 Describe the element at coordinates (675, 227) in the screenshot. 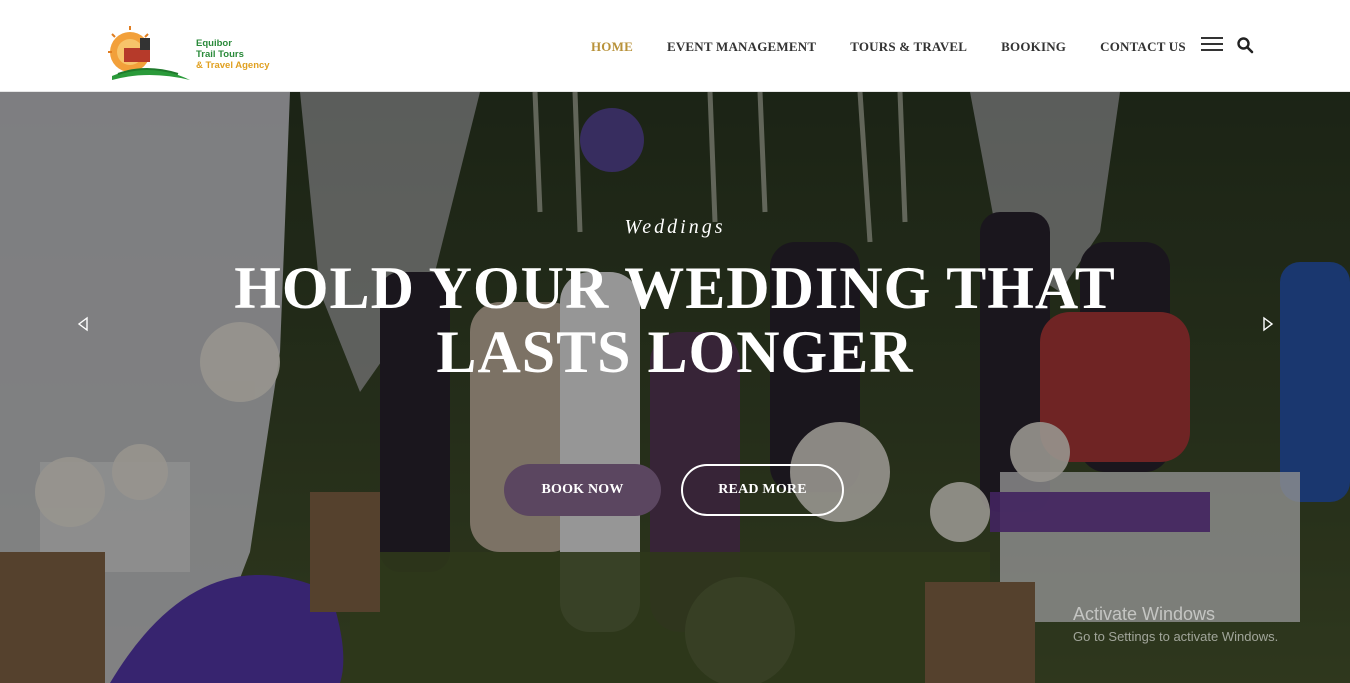

I see `hero-subtitle: Weddings` at that location.